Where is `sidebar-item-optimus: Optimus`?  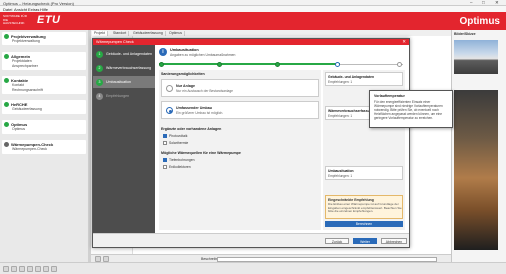 sidebar-item-optimus: Optimus is located at coordinates (18, 129).